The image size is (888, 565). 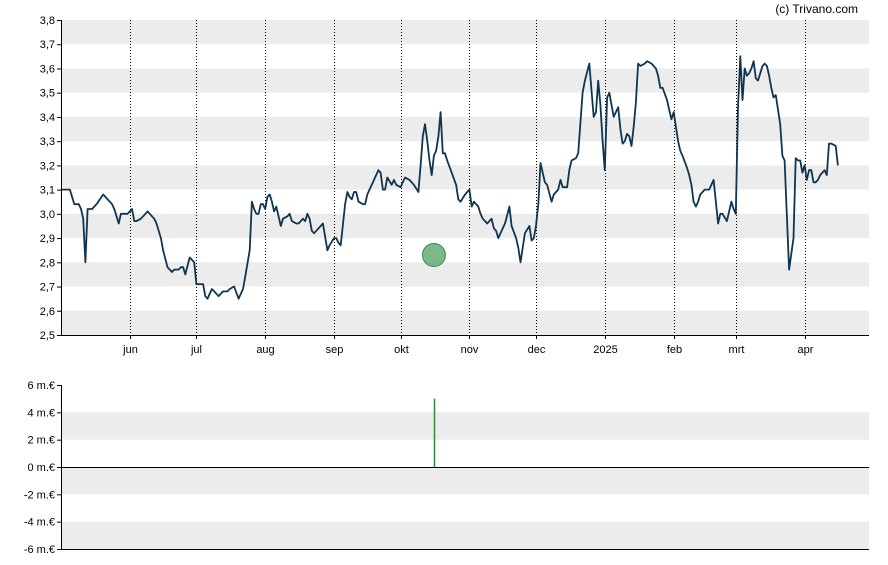 I want to click on price-tick-label: 3,1, so click(x=47, y=191).